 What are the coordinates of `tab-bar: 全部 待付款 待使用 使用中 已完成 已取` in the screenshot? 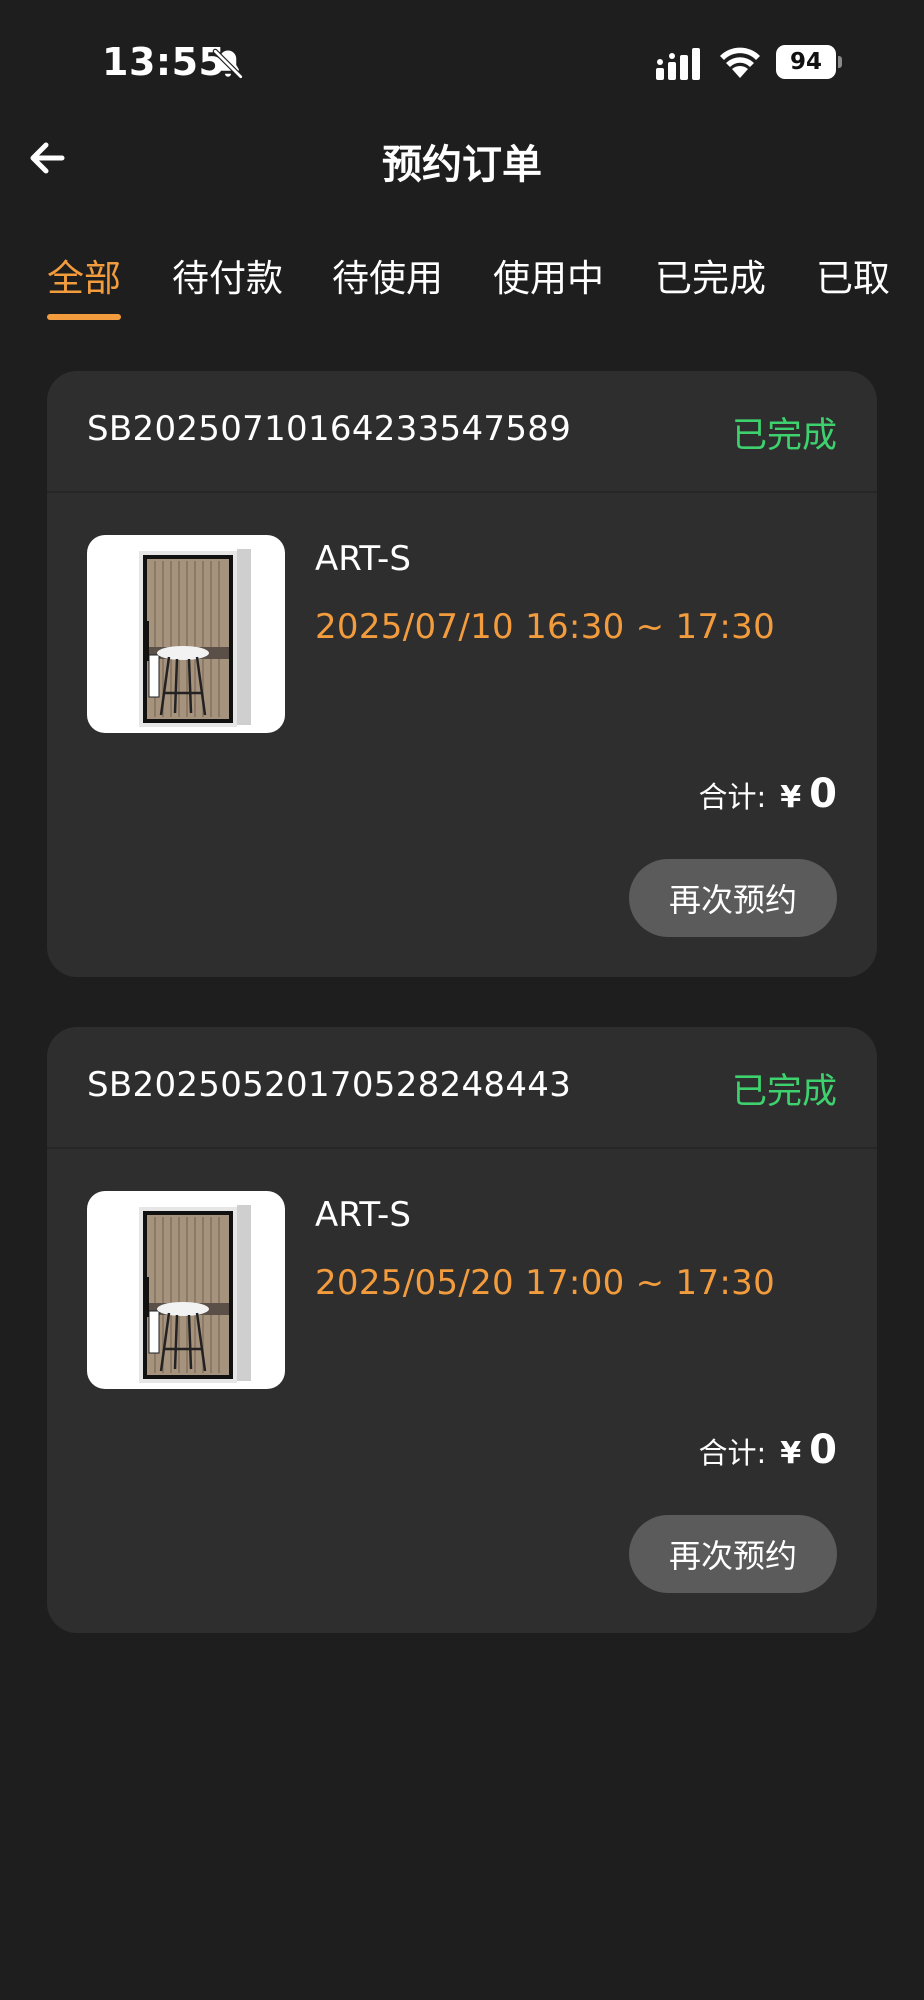 It's located at (462, 285).